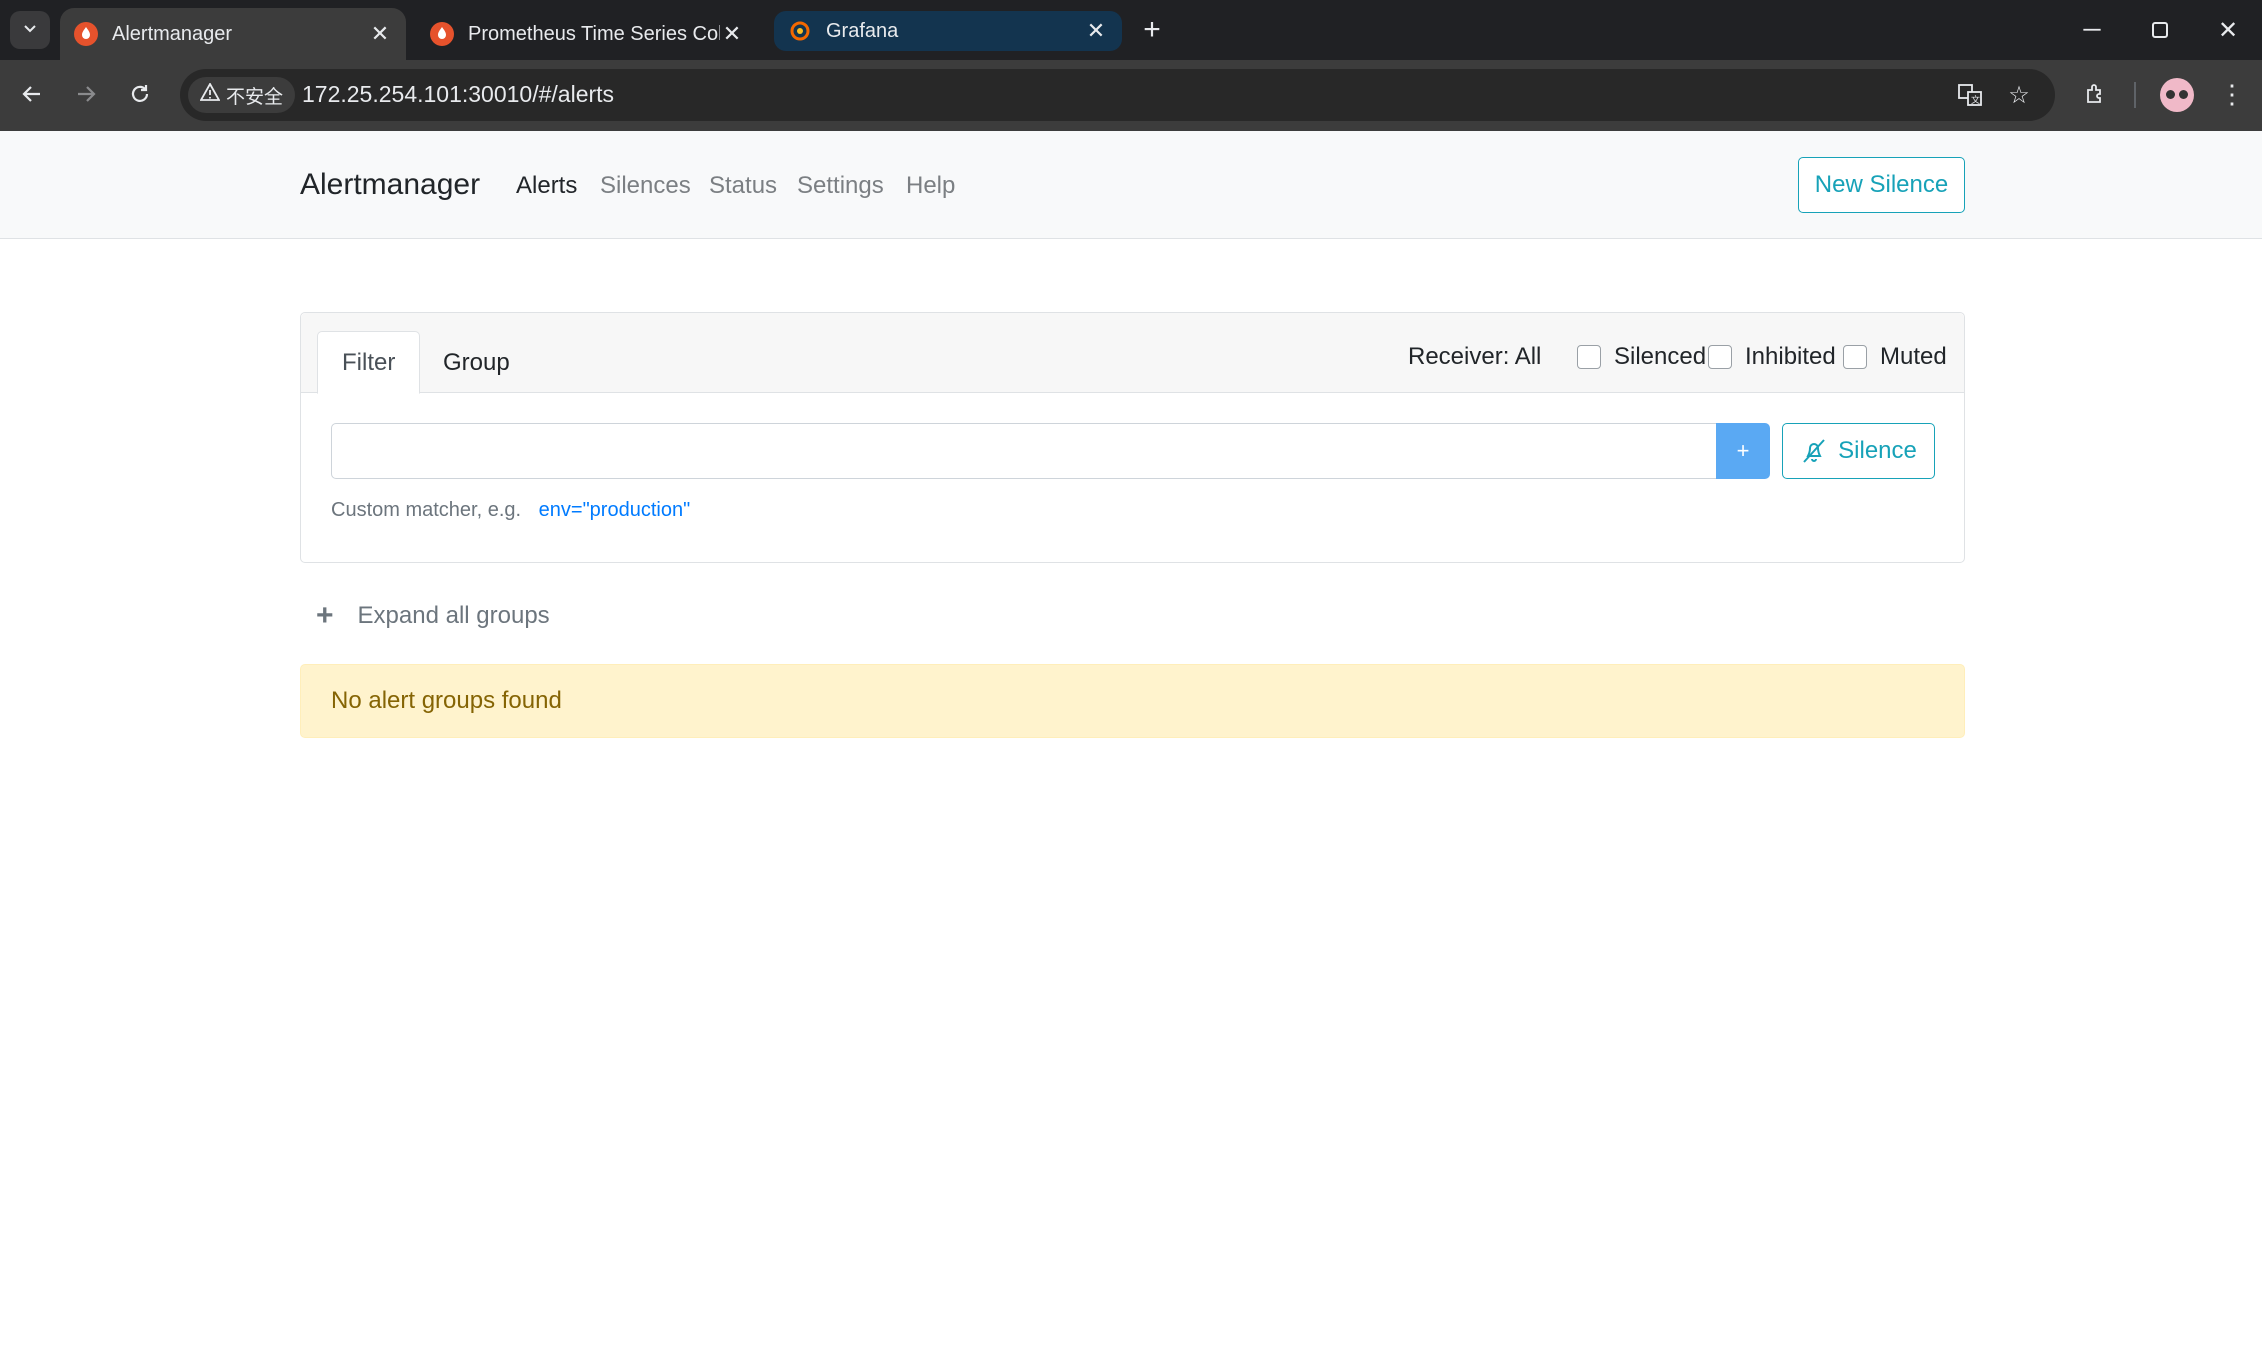  I want to click on hint-text: Custom matcher, e.g., so click(426, 510).